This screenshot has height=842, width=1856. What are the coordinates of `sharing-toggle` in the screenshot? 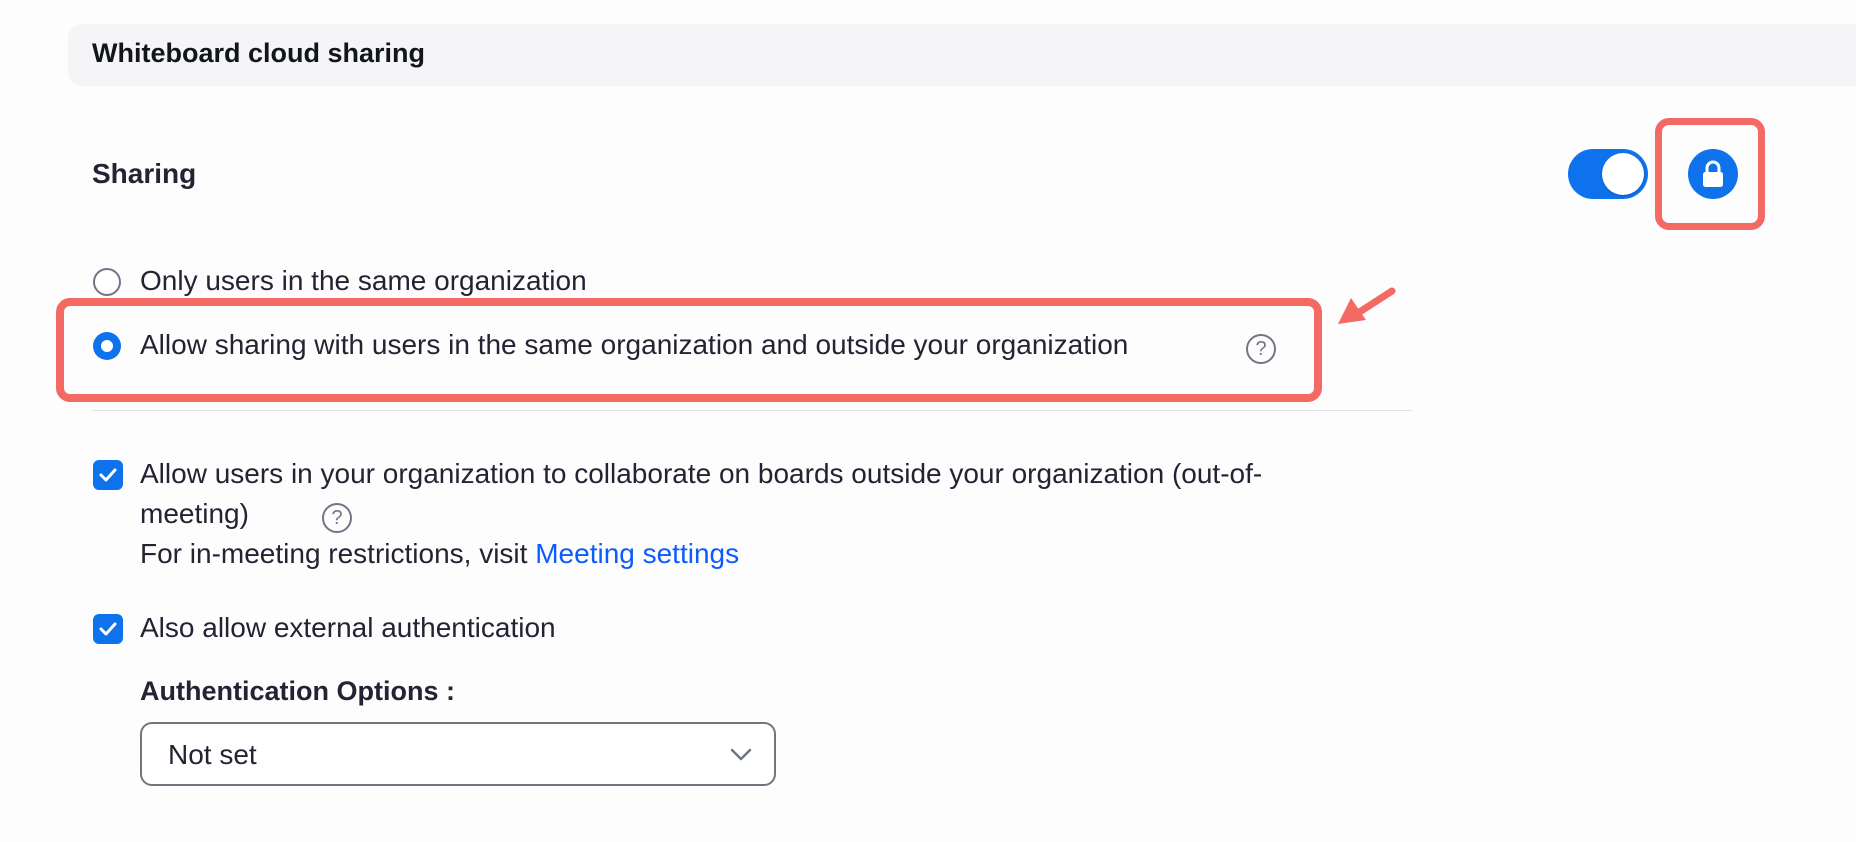 It's located at (1608, 174).